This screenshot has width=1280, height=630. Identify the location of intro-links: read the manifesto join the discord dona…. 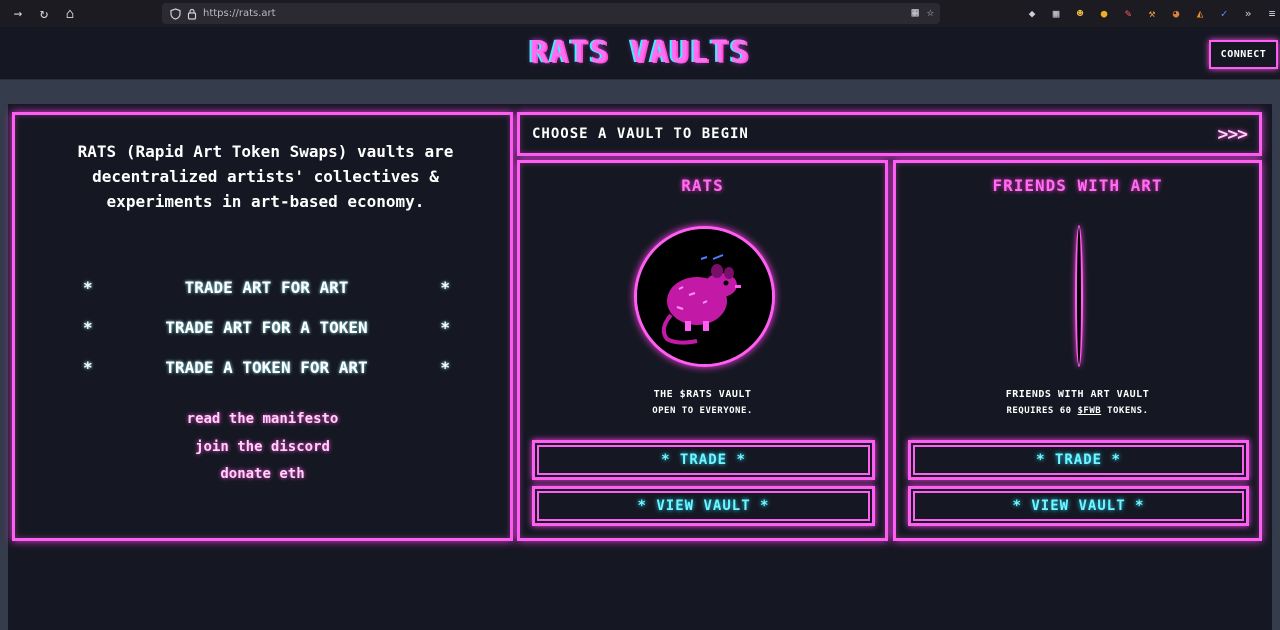
(262, 452).